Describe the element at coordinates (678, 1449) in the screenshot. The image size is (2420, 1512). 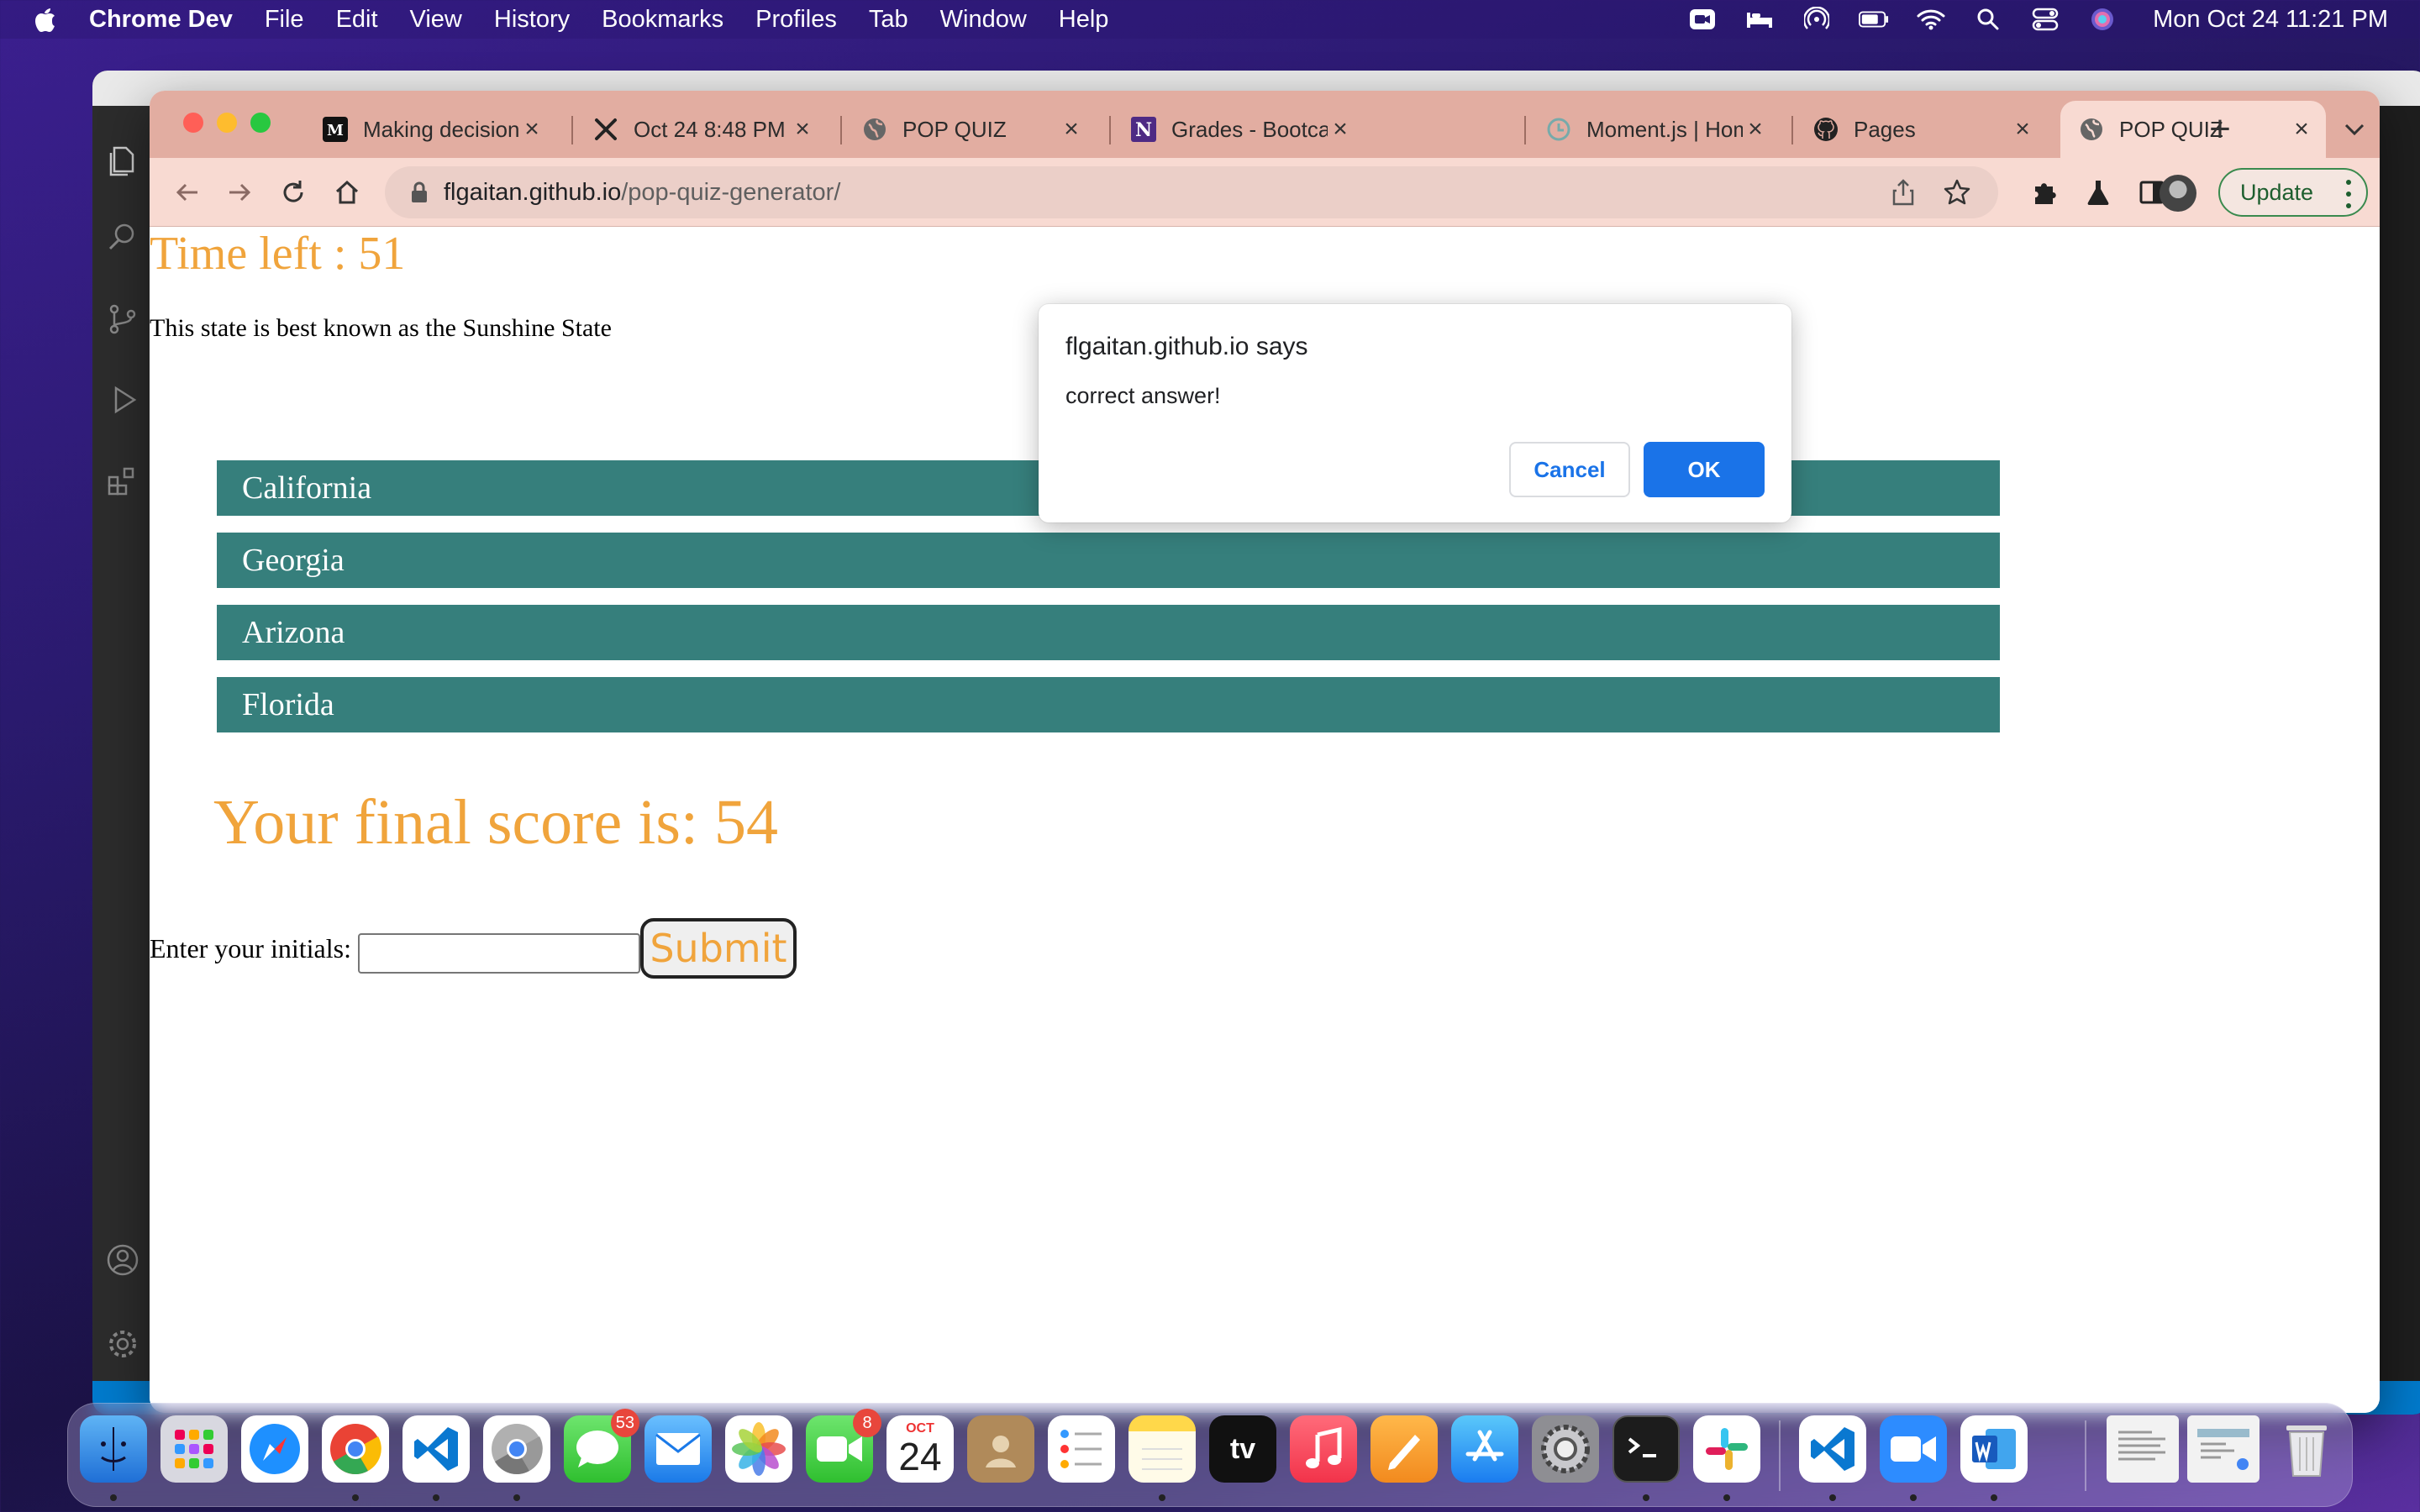
I see `mail-icon` at that location.